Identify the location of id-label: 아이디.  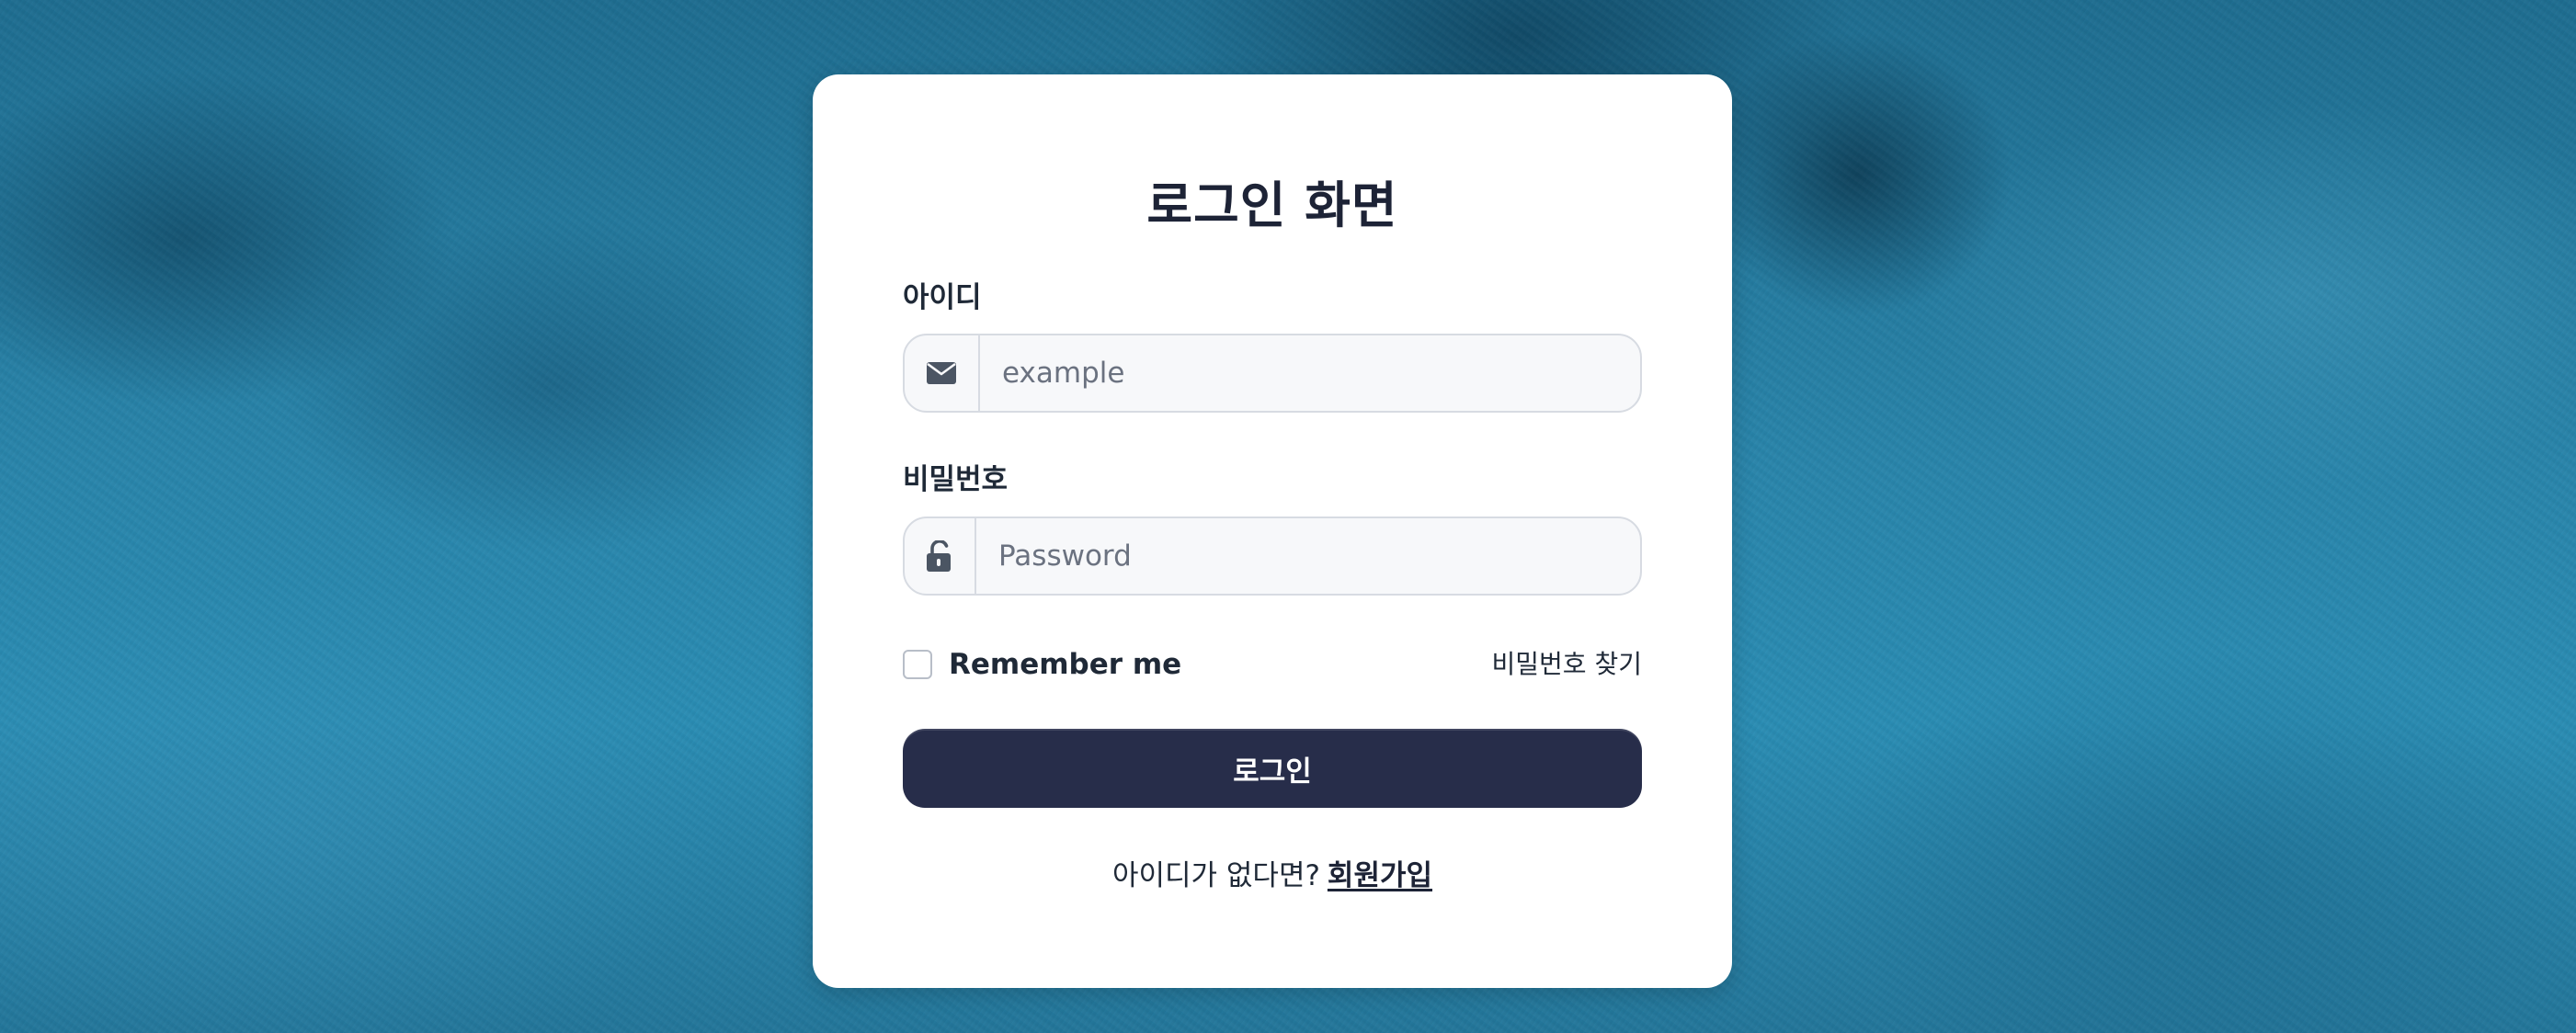
(942, 297).